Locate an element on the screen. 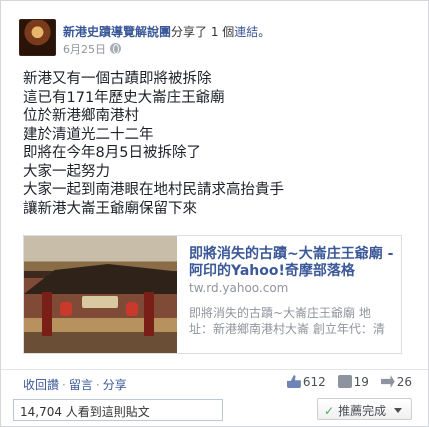 The width and height of the screenshot is (429, 427). date-line: 6月25日 is located at coordinates (92, 49).